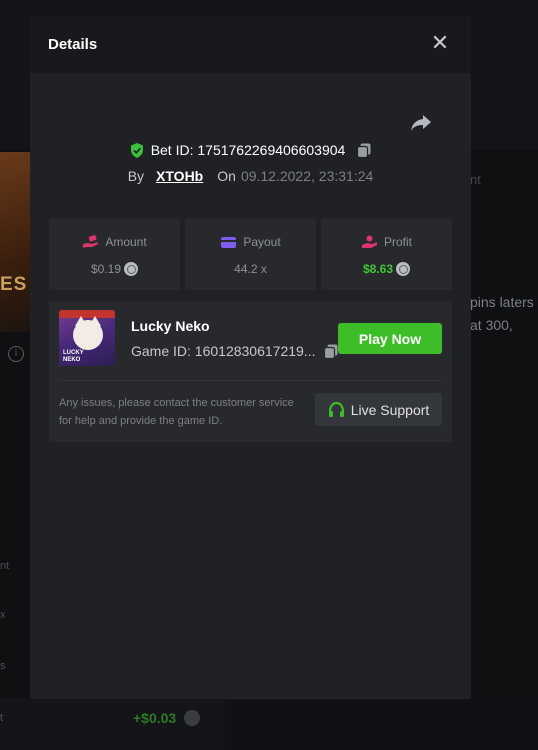 Image resolution: width=538 pixels, height=750 pixels. I want to click on divider, so click(250, 380).